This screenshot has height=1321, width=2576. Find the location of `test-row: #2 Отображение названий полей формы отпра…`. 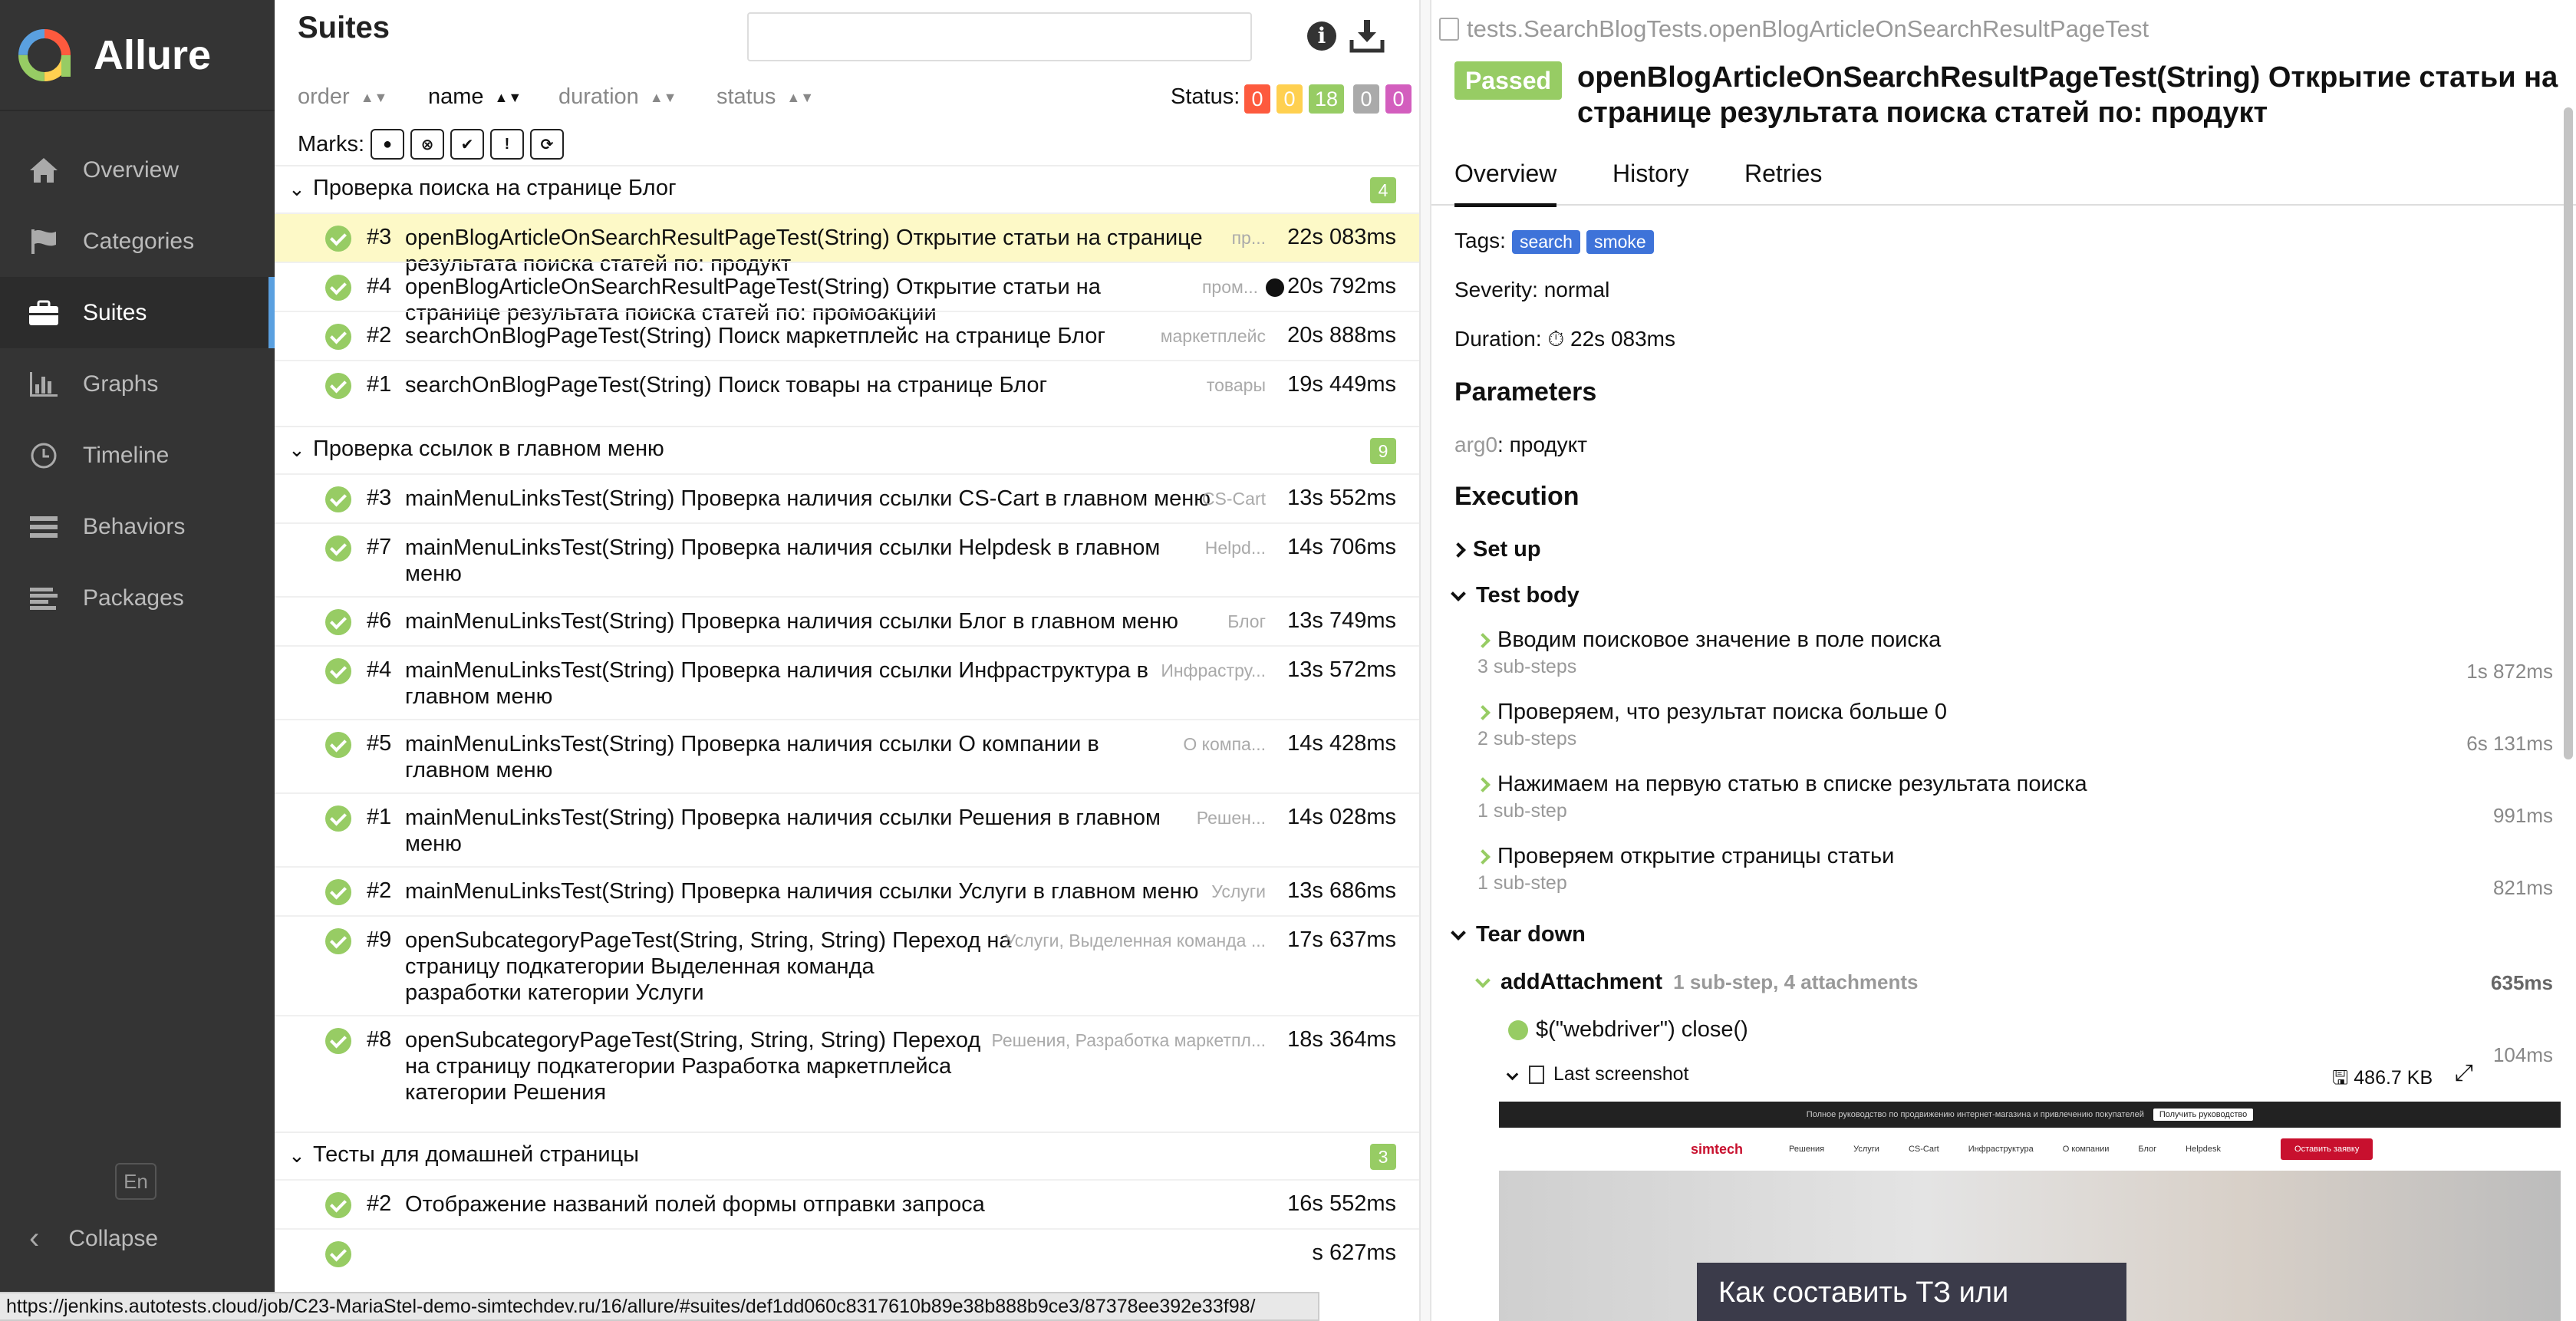

test-row: #2 Отображение названий полей формы отпра… is located at coordinates (847, 1204).